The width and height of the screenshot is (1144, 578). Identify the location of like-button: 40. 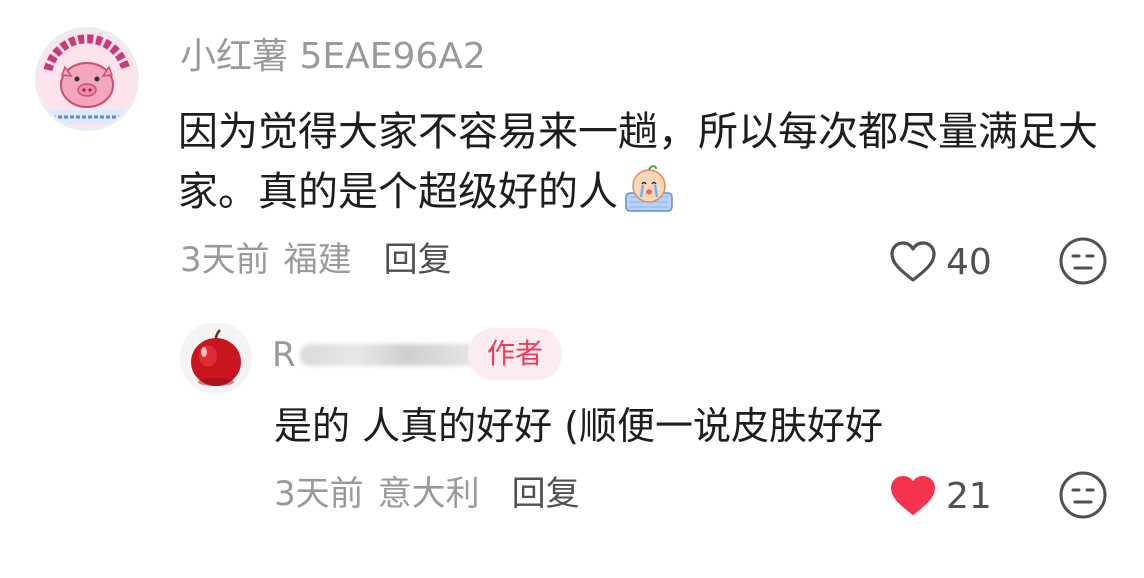
(941, 262).